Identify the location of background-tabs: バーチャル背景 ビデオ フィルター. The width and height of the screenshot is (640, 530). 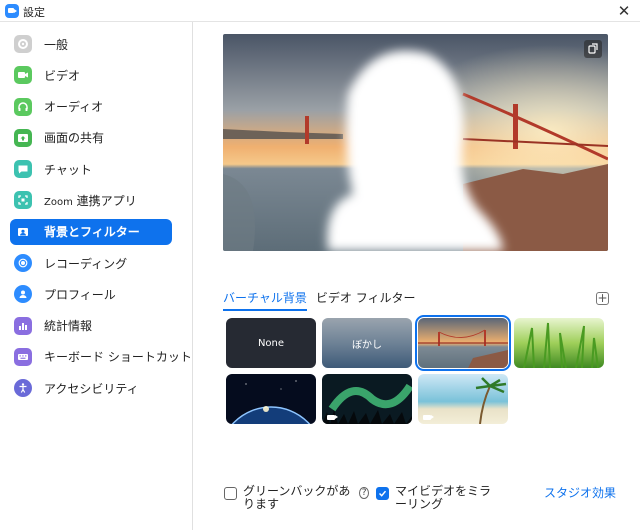
(323, 300).